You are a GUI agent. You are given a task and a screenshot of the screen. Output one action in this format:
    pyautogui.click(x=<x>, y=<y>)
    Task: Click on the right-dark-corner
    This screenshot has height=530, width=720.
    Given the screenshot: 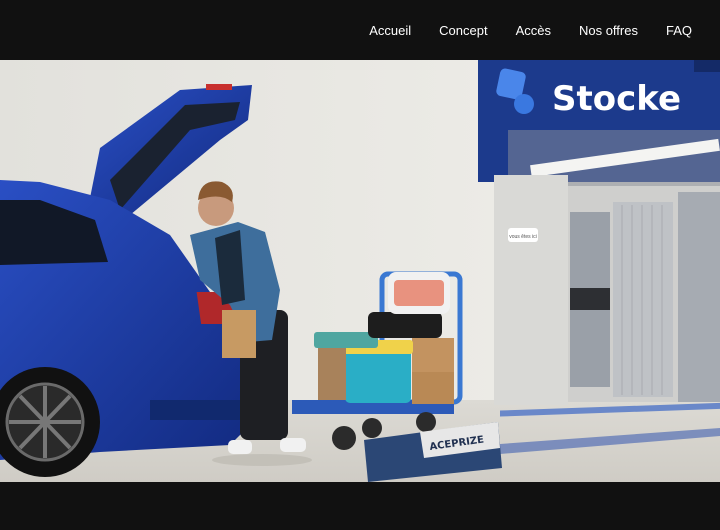 What is the action you would take?
    pyautogui.click(x=707, y=66)
    